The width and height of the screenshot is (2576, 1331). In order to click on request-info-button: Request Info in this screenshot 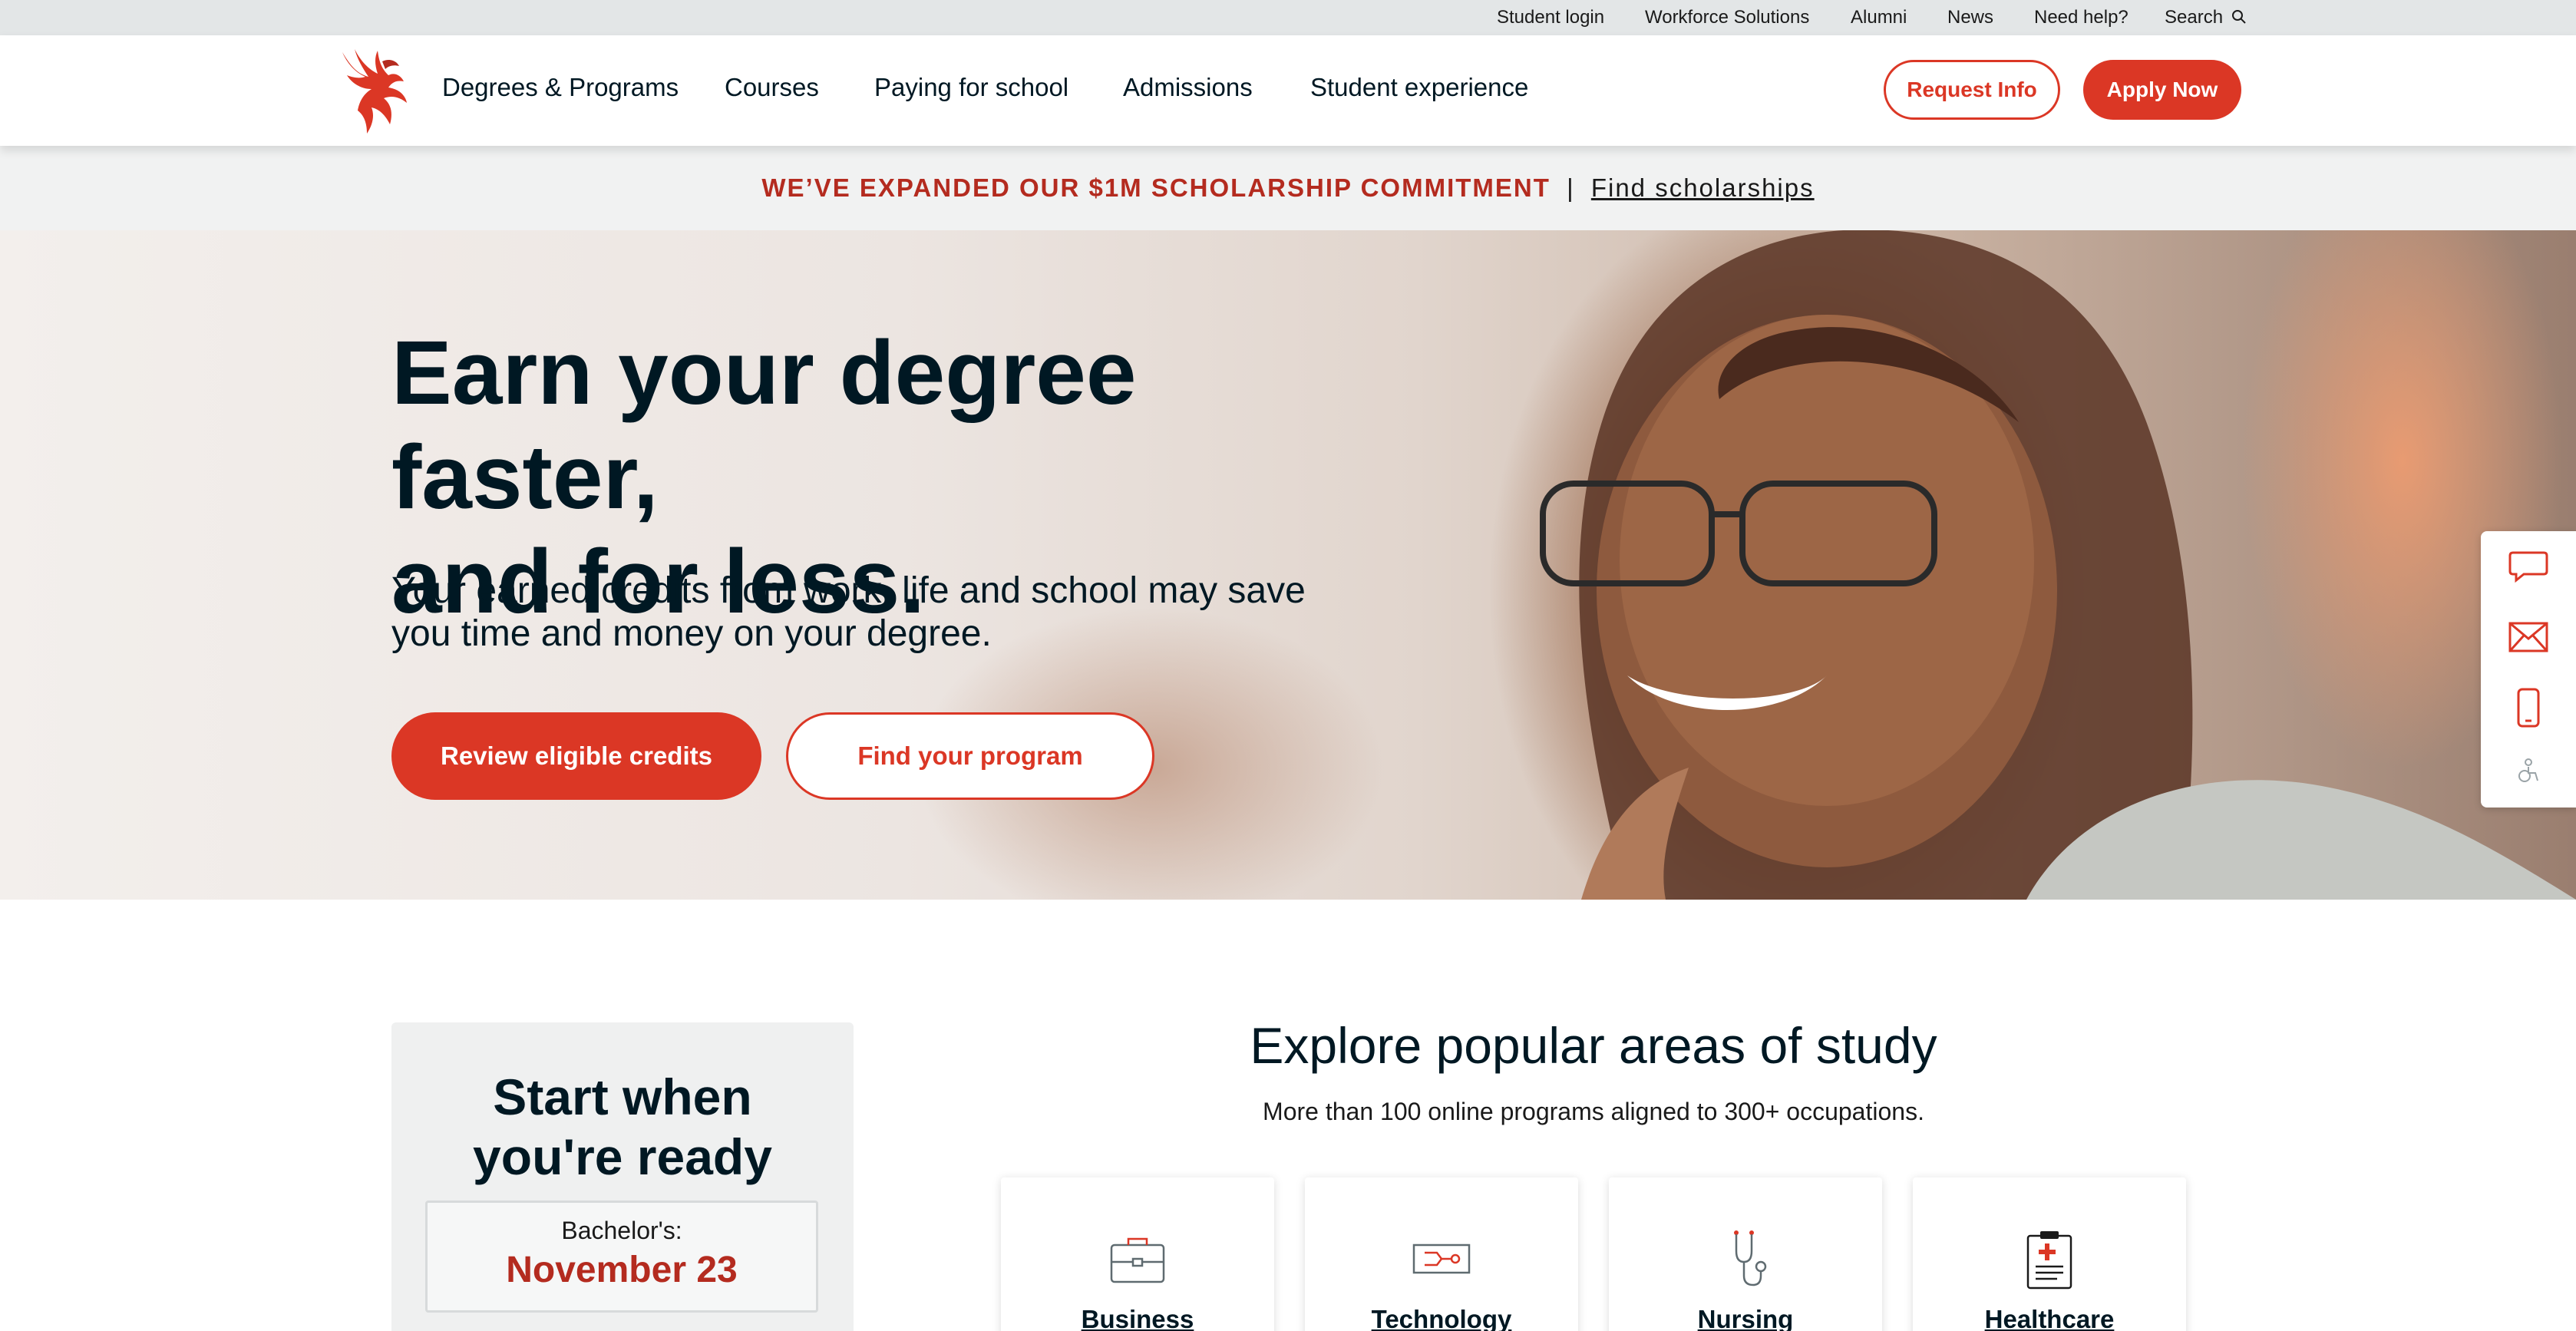, I will do `click(1972, 90)`.